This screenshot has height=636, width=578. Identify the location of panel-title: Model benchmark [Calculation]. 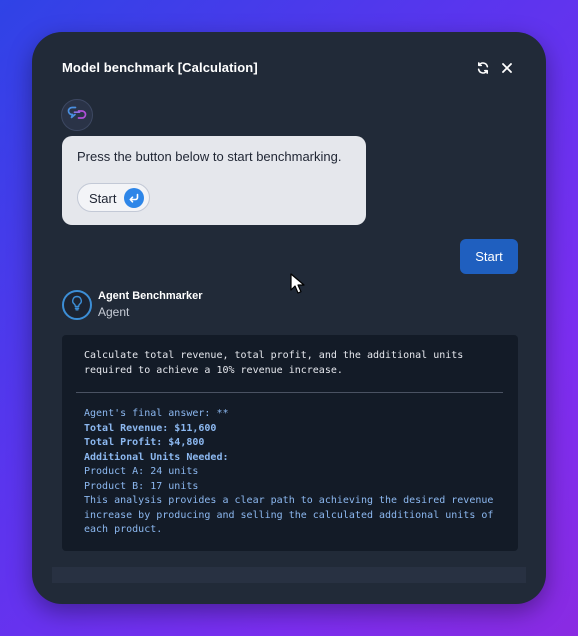
(160, 67).